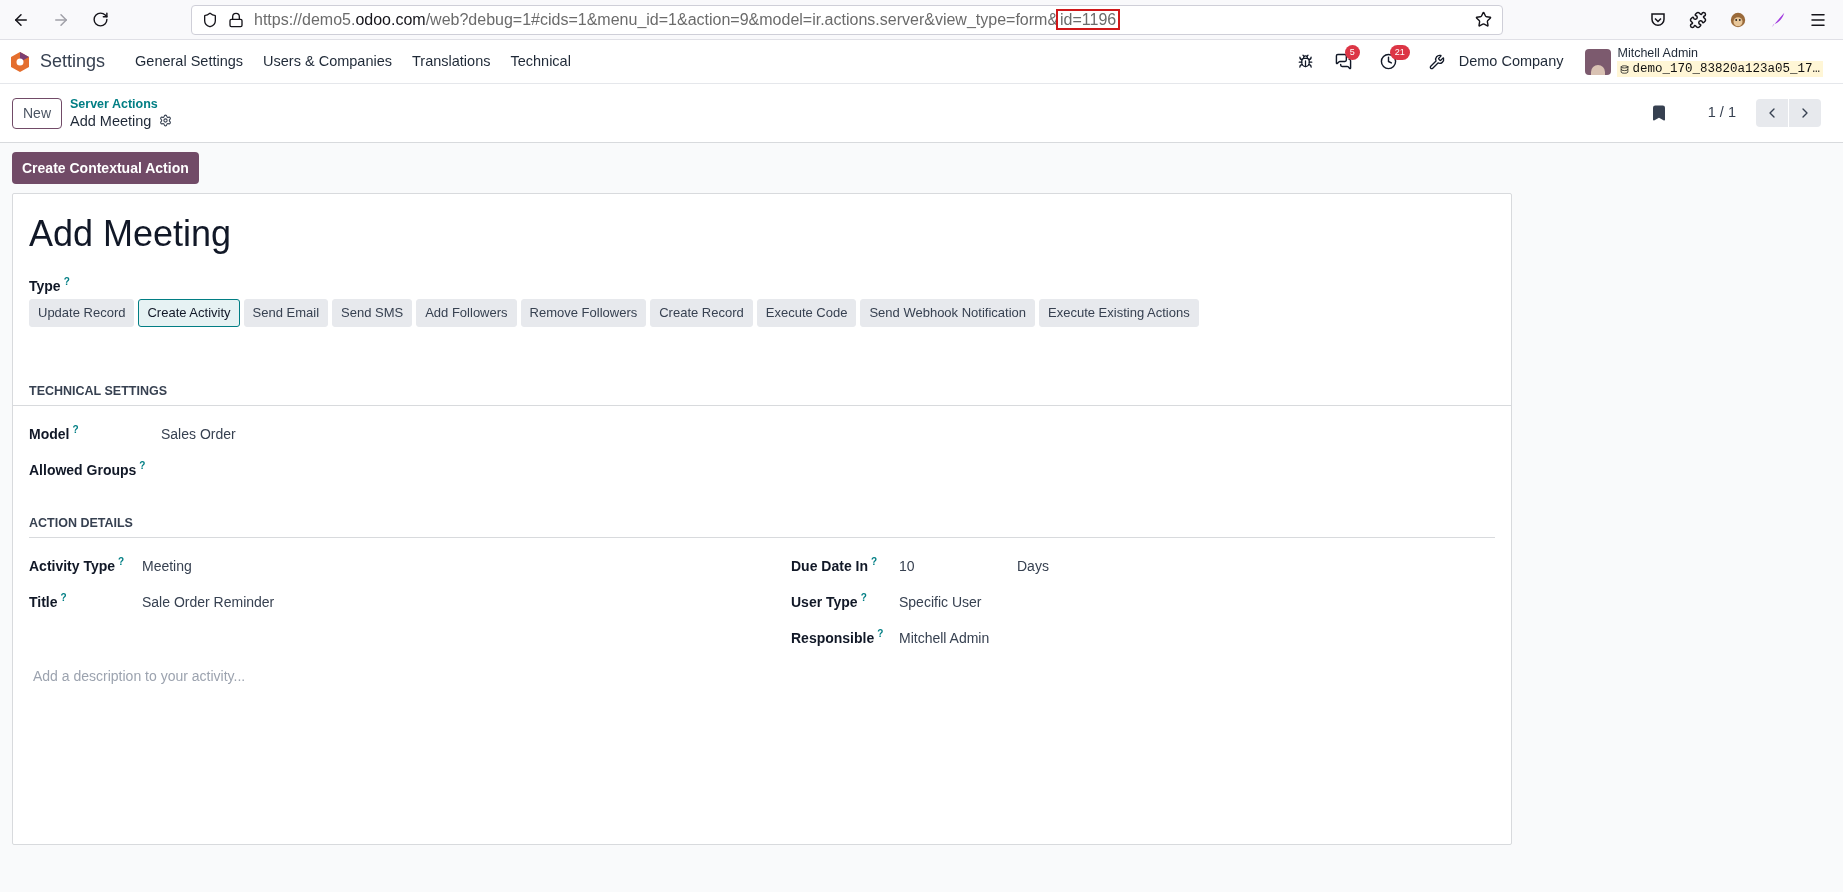  Describe the element at coordinates (1399, 52) in the screenshot. I see `notification-badge: 21` at that location.